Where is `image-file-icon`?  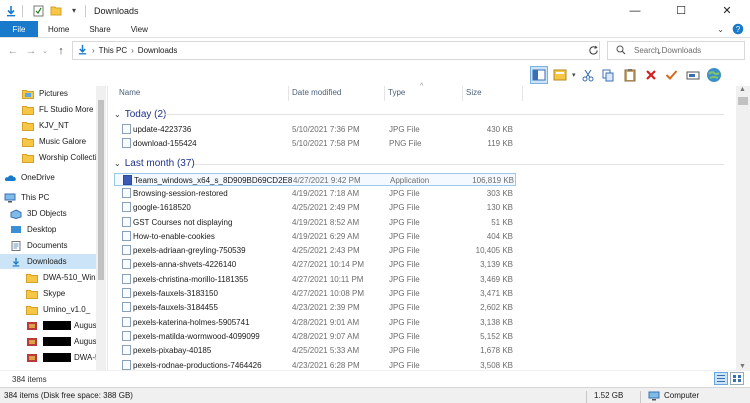
image-file-icon is located at coordinates (126, 143).